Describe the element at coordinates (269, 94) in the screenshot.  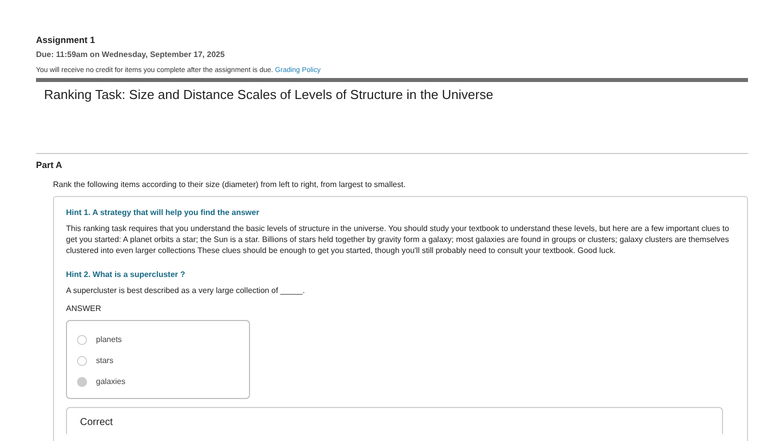
I see `task-title: Ranking Task: Size and Distance Scales of Levels of Structure in the Universe` at that location.